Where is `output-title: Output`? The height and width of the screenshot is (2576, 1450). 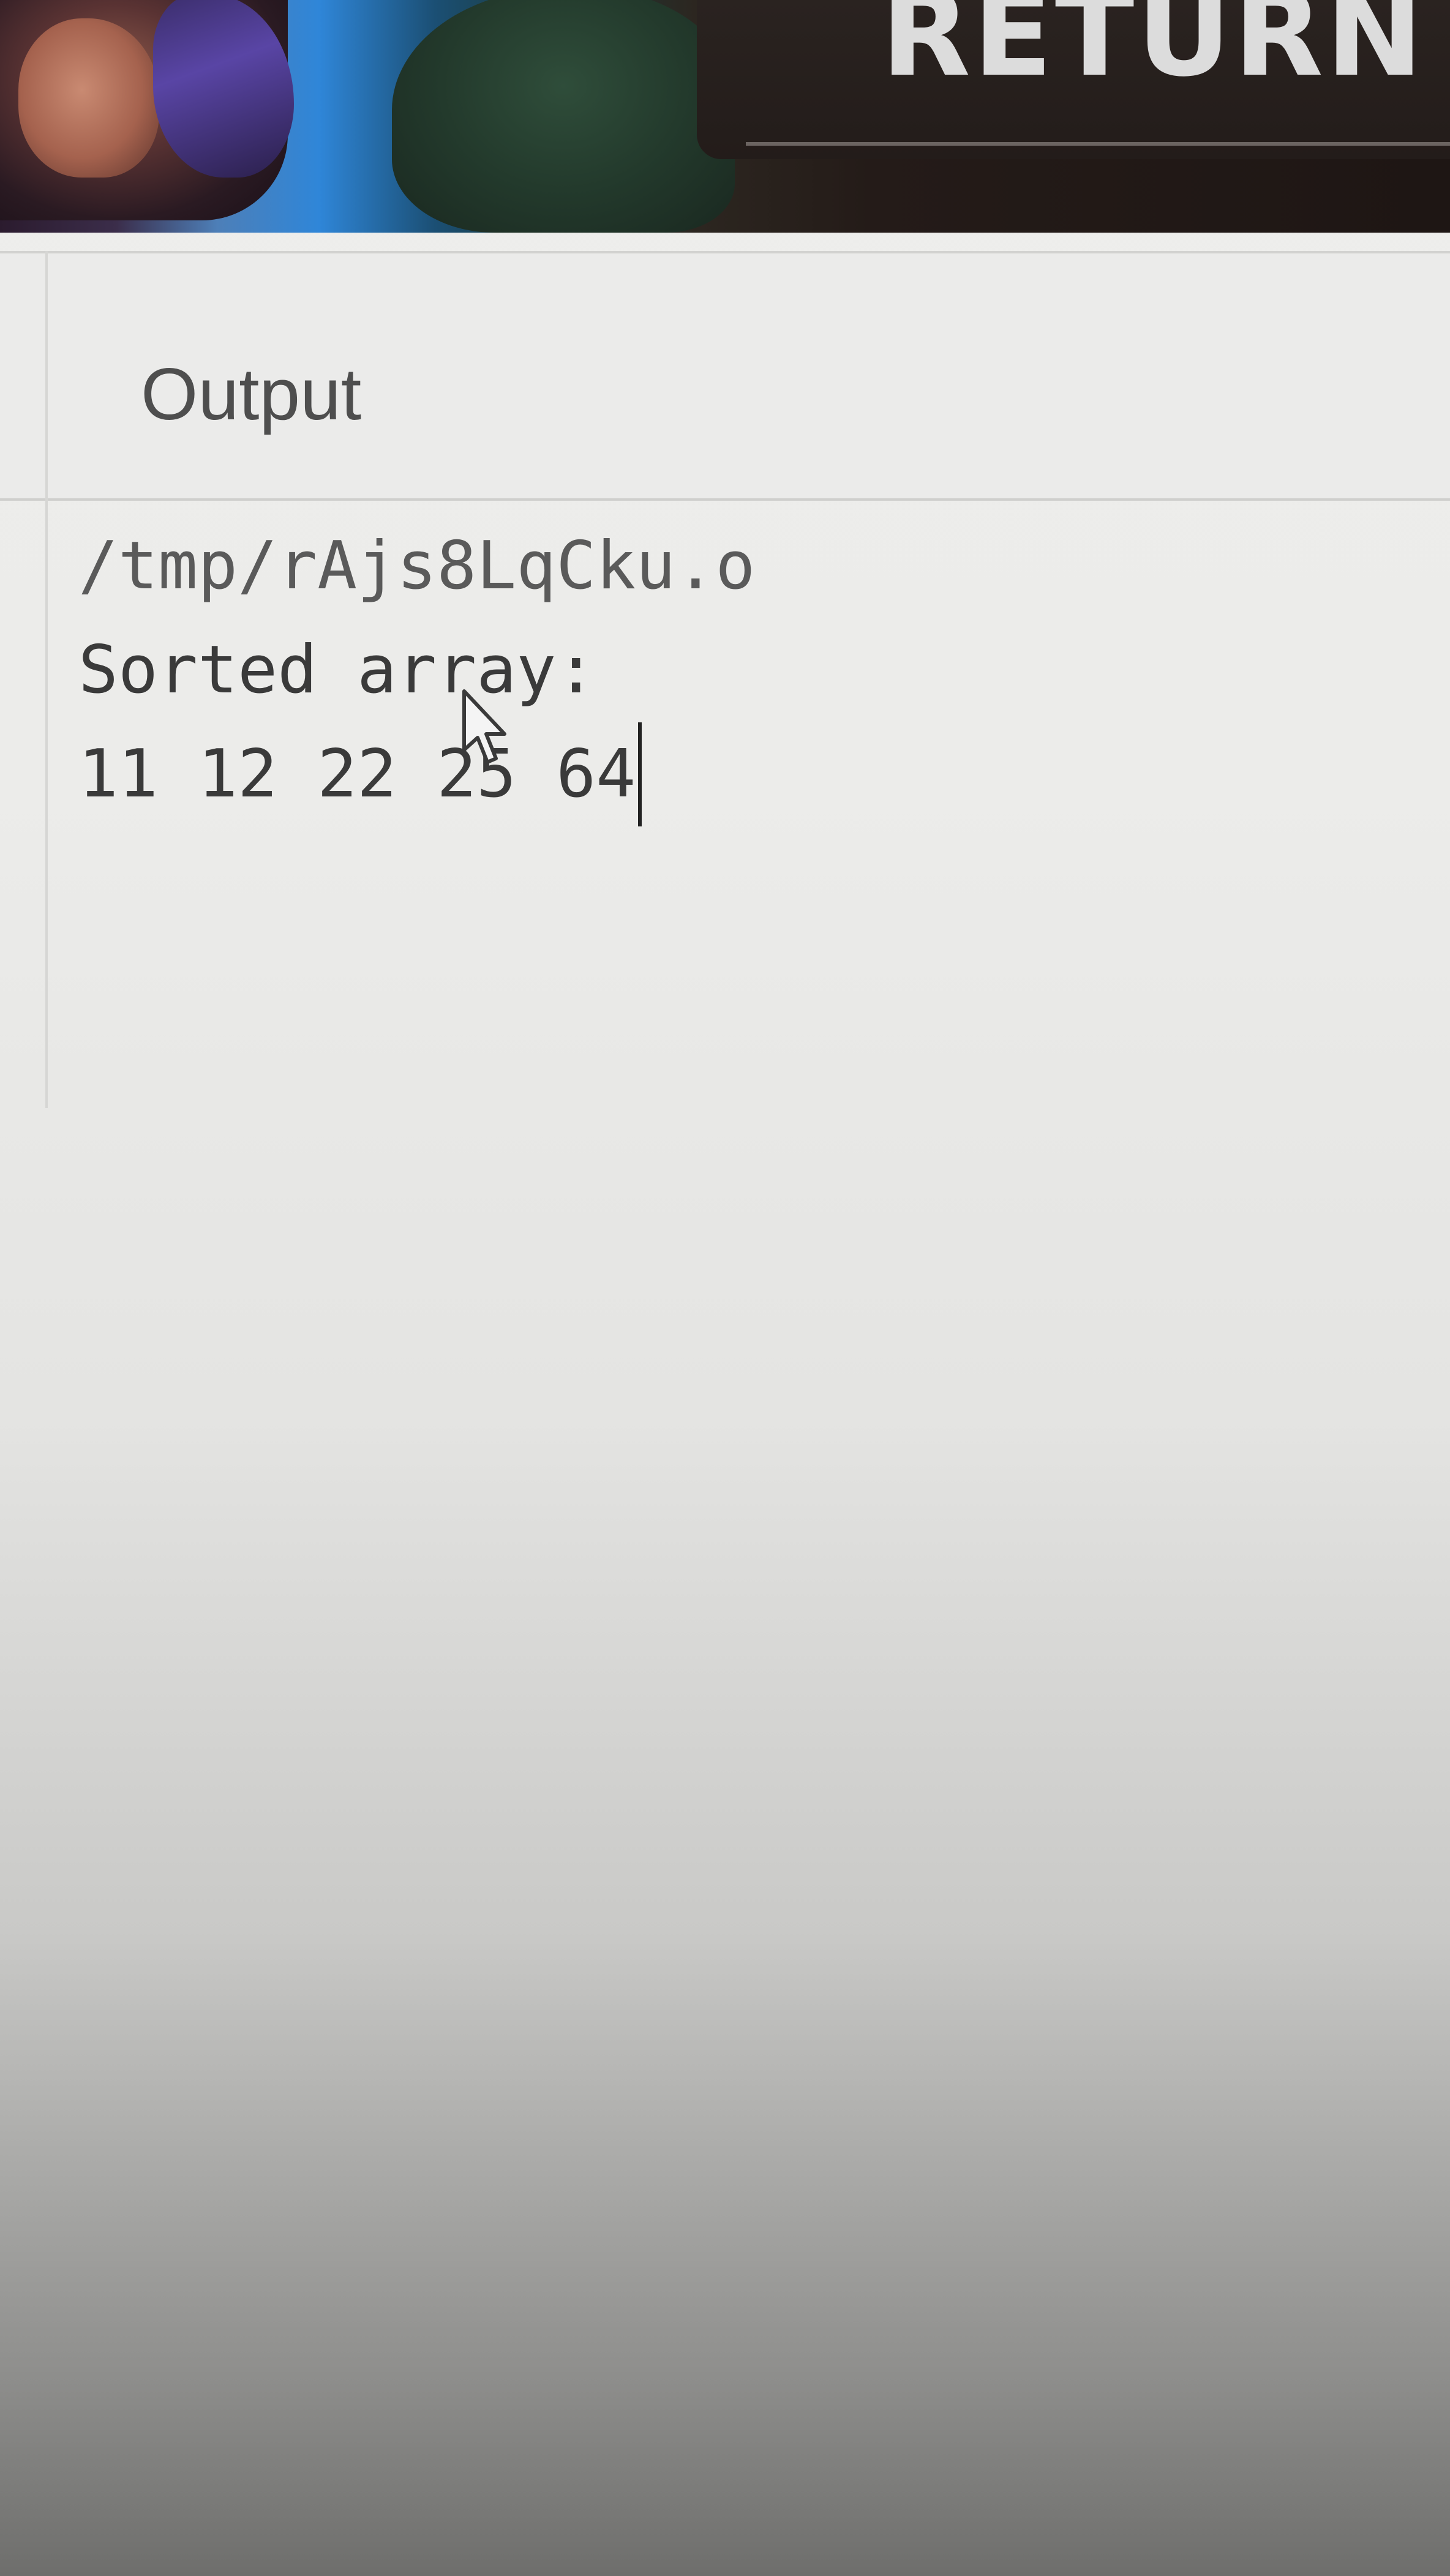 output-title: Output is located at coordinates (251, 394).